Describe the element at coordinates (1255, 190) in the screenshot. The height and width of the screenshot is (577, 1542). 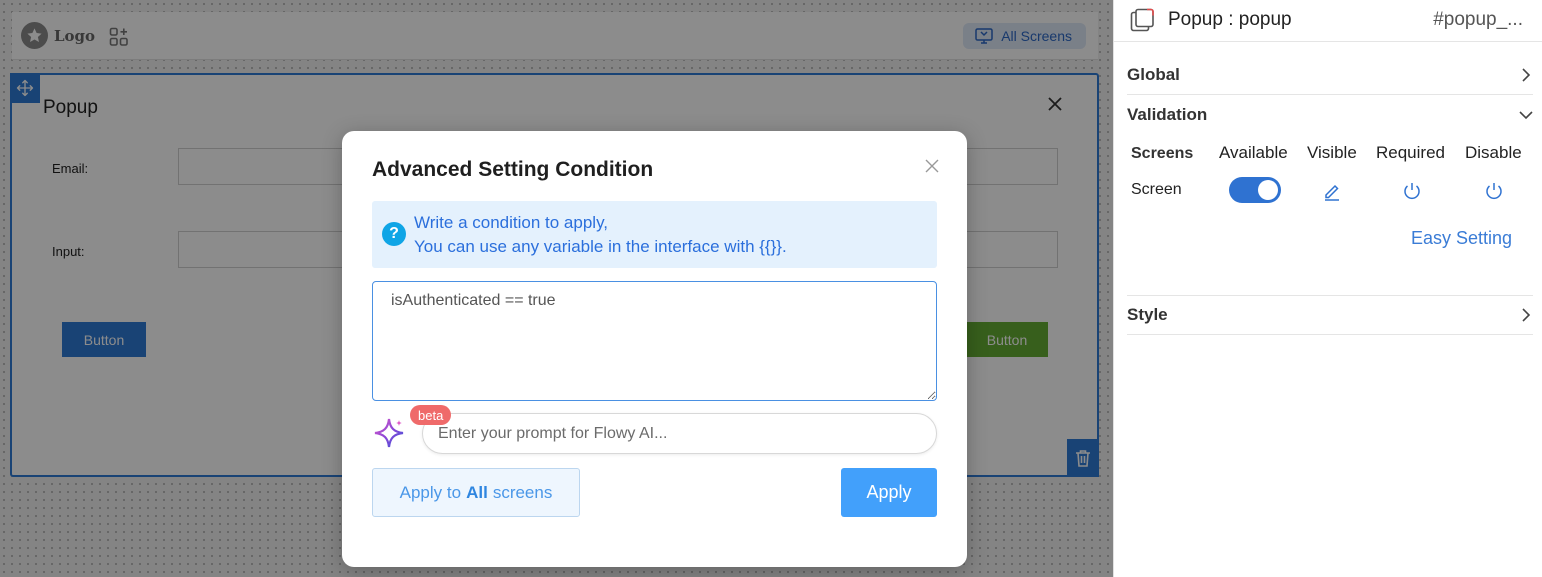
I see `available-toggle` at that location.